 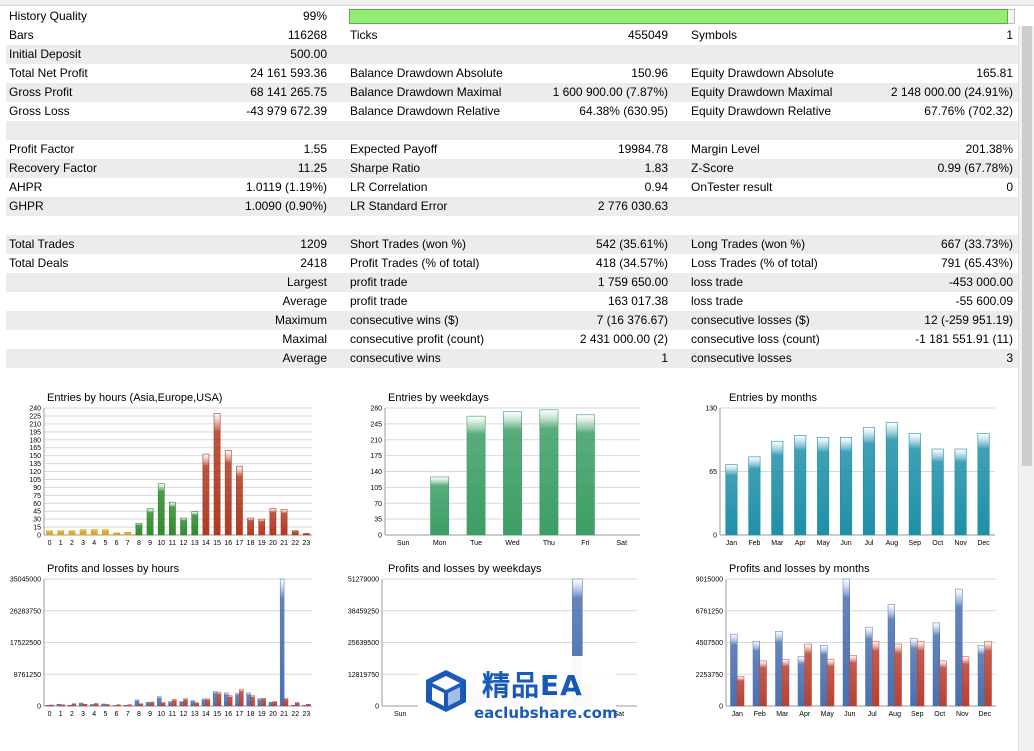 What do you see at coordinates (623, 339) in the screenshot?
I see `metric-value: 2 431 000.00 (2)` at bounding box center [623, 339].